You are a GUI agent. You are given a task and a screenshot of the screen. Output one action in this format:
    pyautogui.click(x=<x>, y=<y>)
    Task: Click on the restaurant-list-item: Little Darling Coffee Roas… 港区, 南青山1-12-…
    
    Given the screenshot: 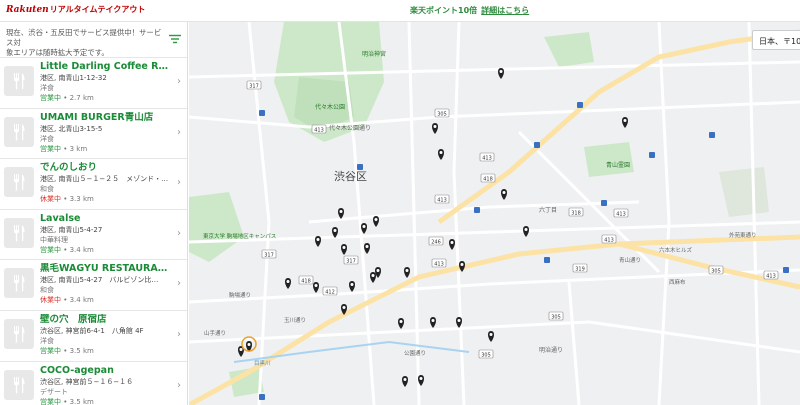 What is the action you would take?
    pyautogui.click(x=93, y=83)
    